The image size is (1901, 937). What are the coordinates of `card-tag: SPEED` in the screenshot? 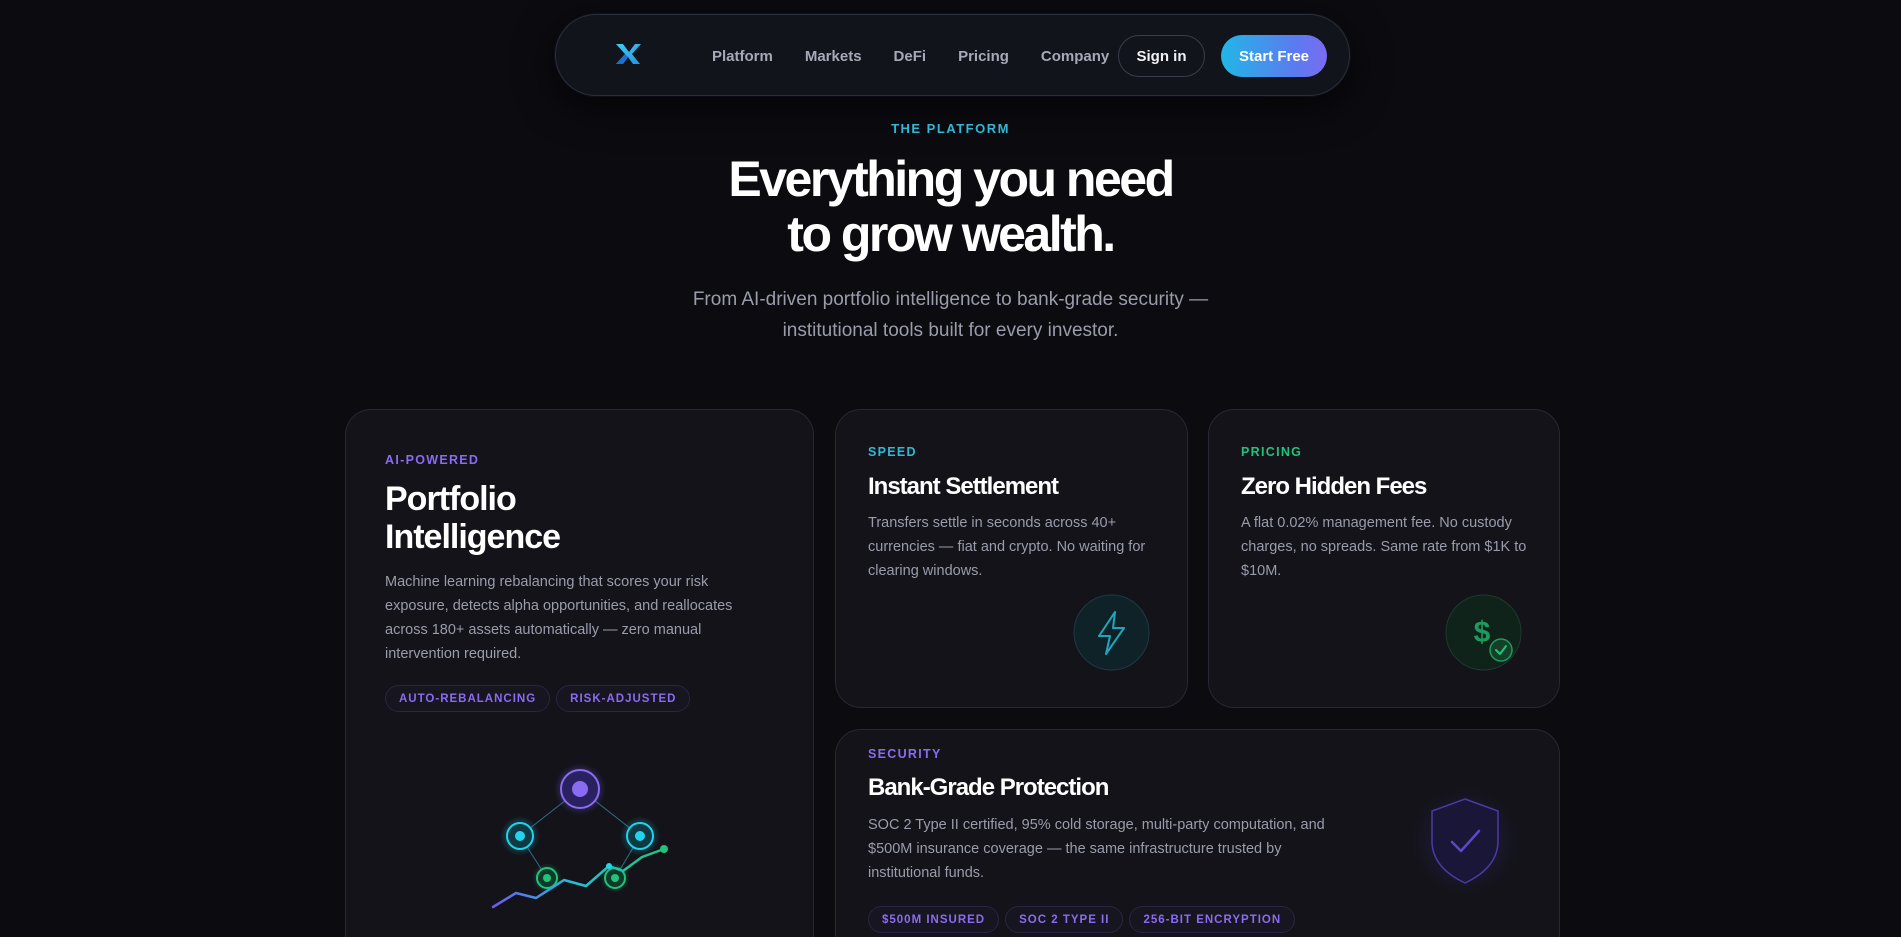 It's located at (892, 452).